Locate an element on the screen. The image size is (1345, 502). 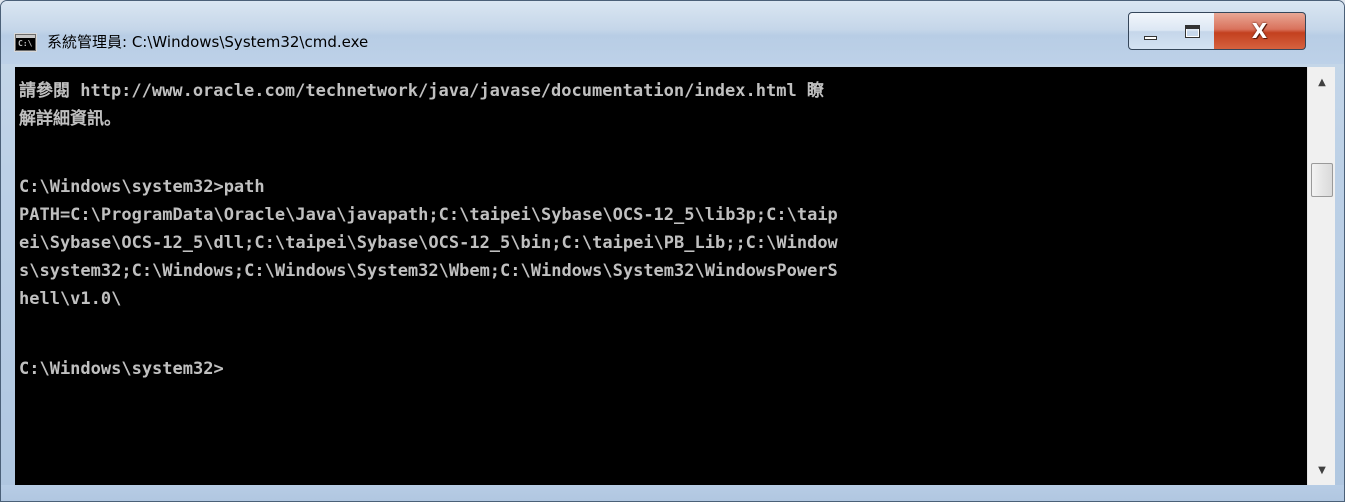
console-prompt: C:\Windows\system32> is located at coordinates (121, 369).